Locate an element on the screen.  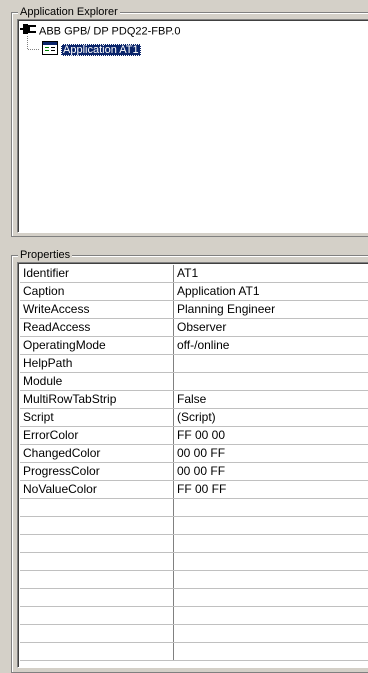
property-row: MultiRowTabStrip False is located at coordinates (194, 399).